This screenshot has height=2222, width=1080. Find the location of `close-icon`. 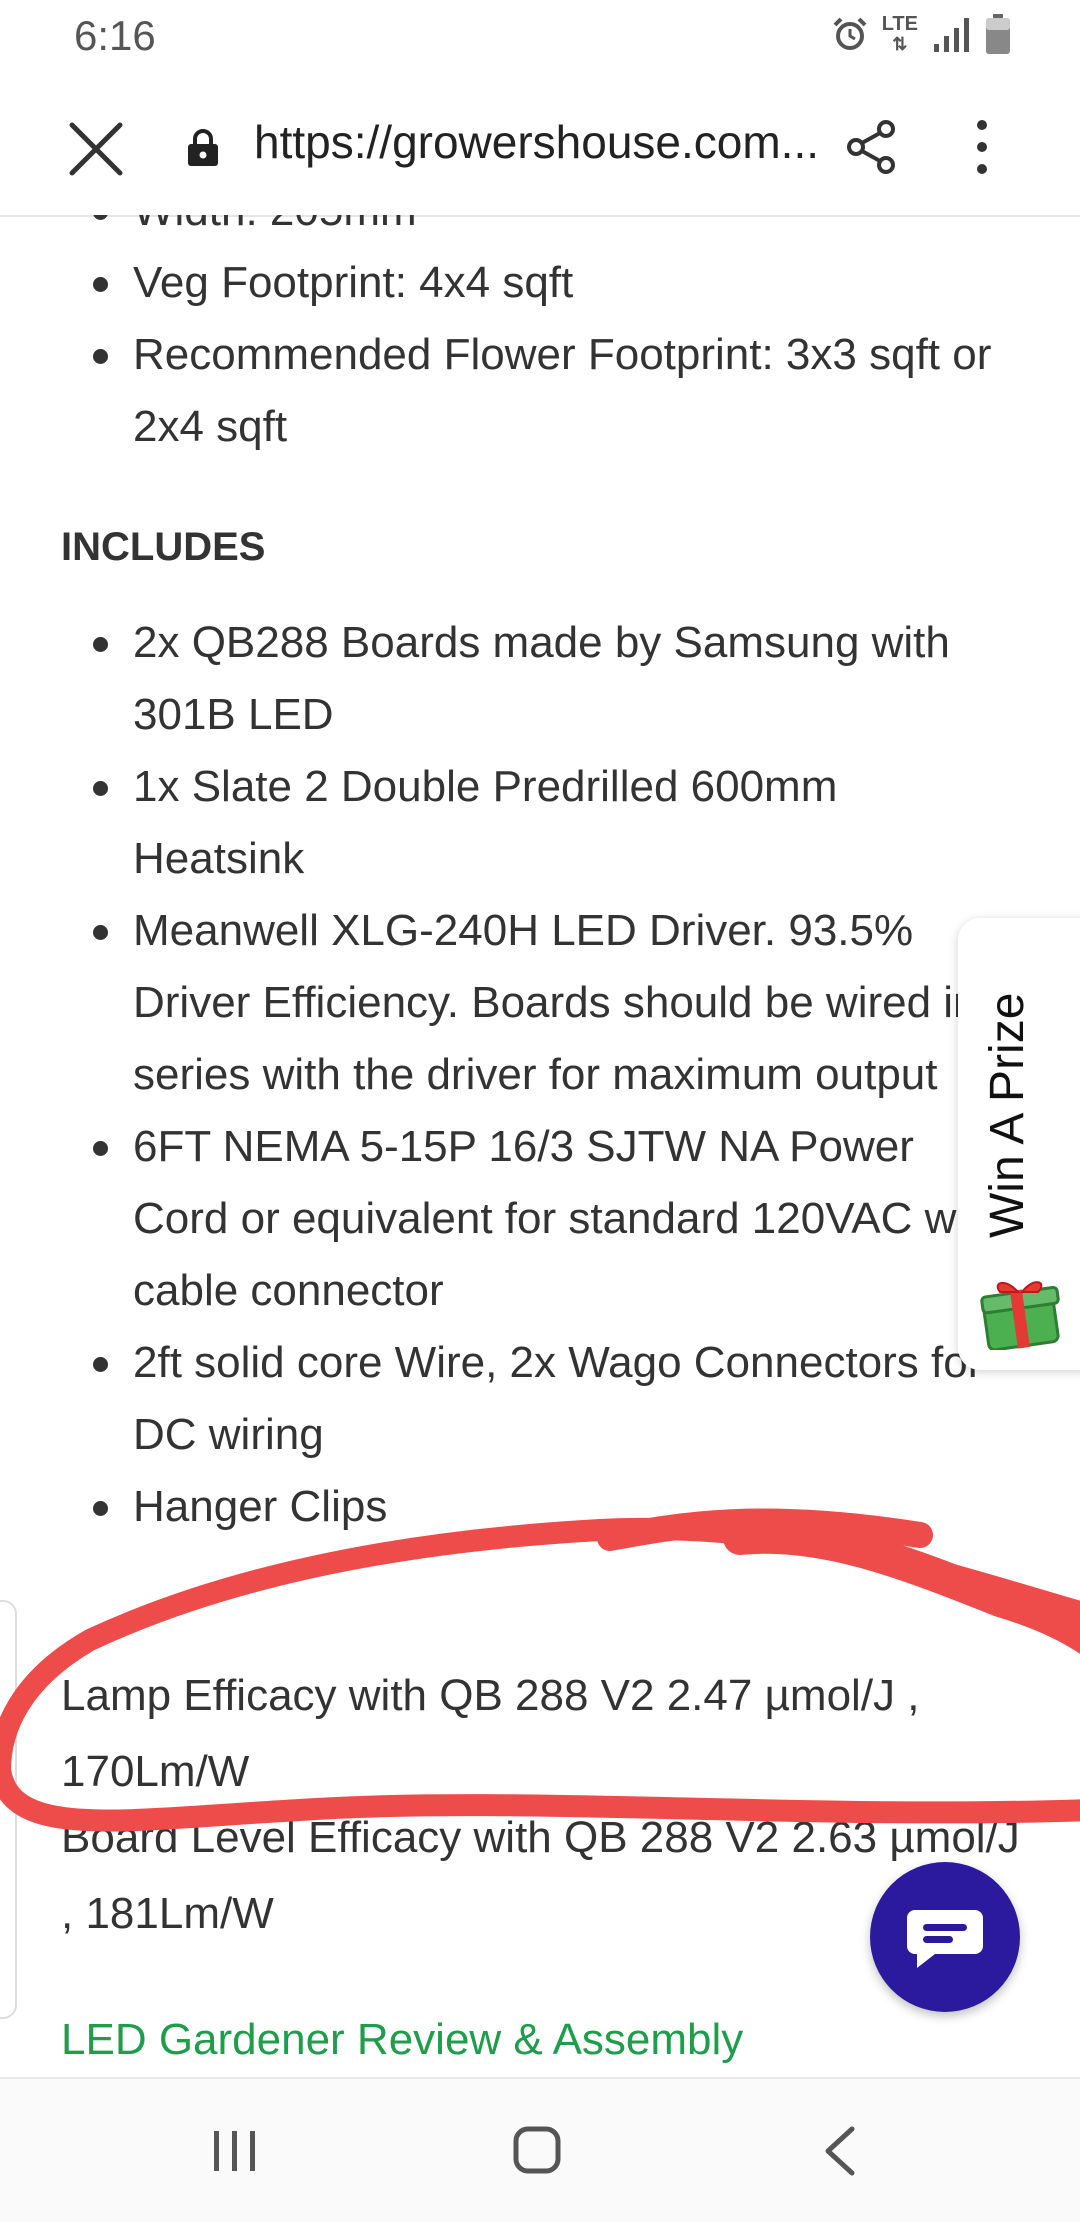

close-icon is located at coordinates (96, 149).